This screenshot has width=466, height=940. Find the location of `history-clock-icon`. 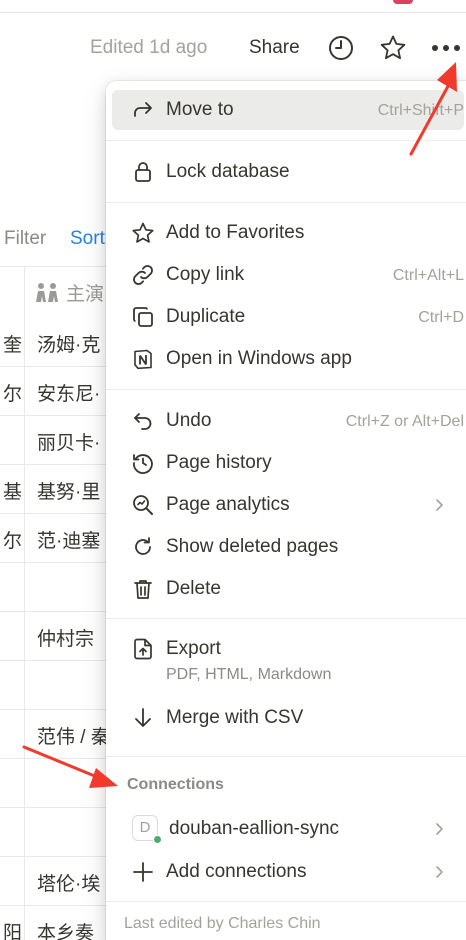

history-clock-icon is located at coordinates (341, 48).